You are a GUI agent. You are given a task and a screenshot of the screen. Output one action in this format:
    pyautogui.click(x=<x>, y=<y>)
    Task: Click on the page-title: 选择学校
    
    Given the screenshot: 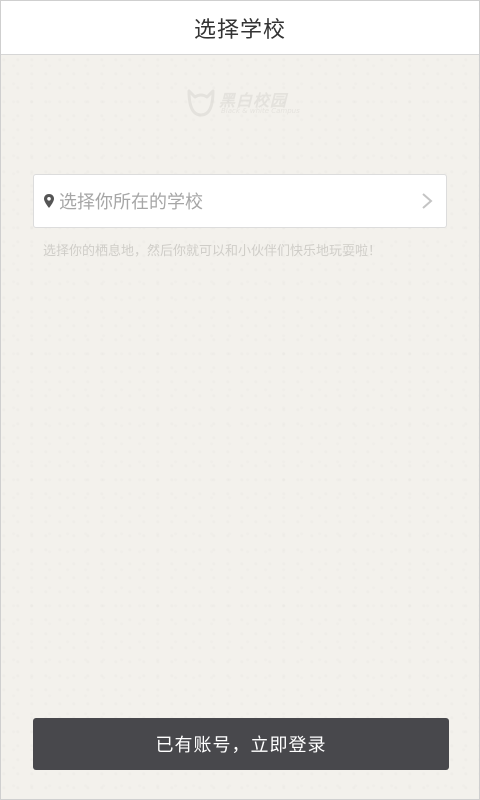 What is the action you would take?
    pyautogui.click(x=239, y=30)
    